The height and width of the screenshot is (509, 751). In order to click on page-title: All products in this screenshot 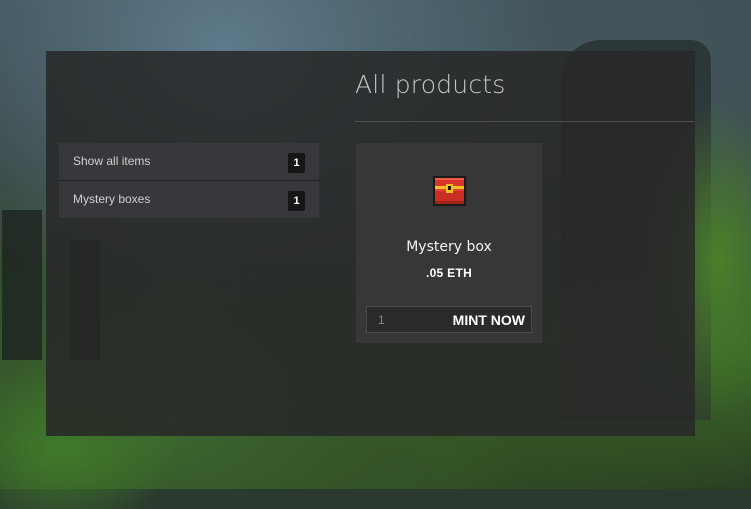, I will do `click(430, 84)`.